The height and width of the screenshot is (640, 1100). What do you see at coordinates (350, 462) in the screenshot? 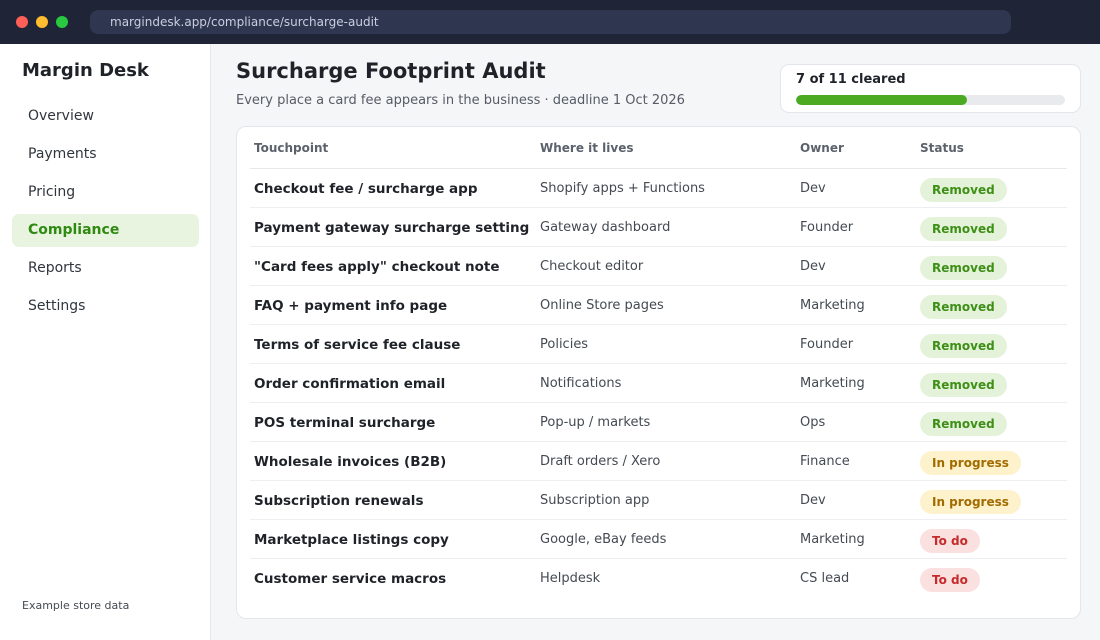
I see `touchpoint-cell: Wholesale invoices (B2B)` at bounding box center [350, 462].